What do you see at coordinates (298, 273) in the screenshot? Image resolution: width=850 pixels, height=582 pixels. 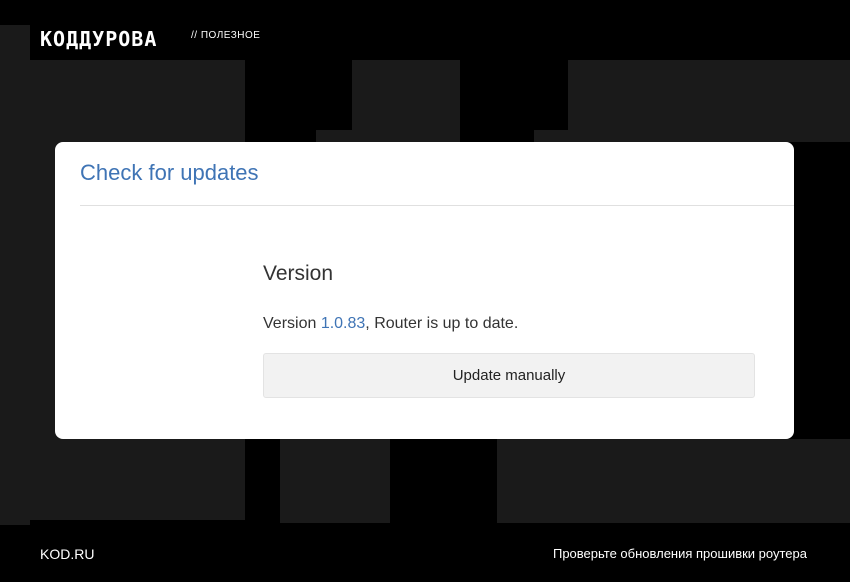 I see `version-heading: Version` at bounding box center [298, 273].